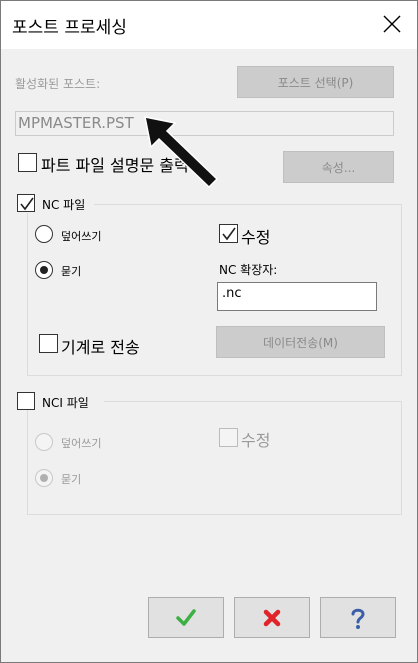 Image resolution: width=418 pixels, height=663 pixels. What do you see at coordinates (26, 401) in the screenshot?
I see `nci-file-checkbox` at bounding box center [26, 401].